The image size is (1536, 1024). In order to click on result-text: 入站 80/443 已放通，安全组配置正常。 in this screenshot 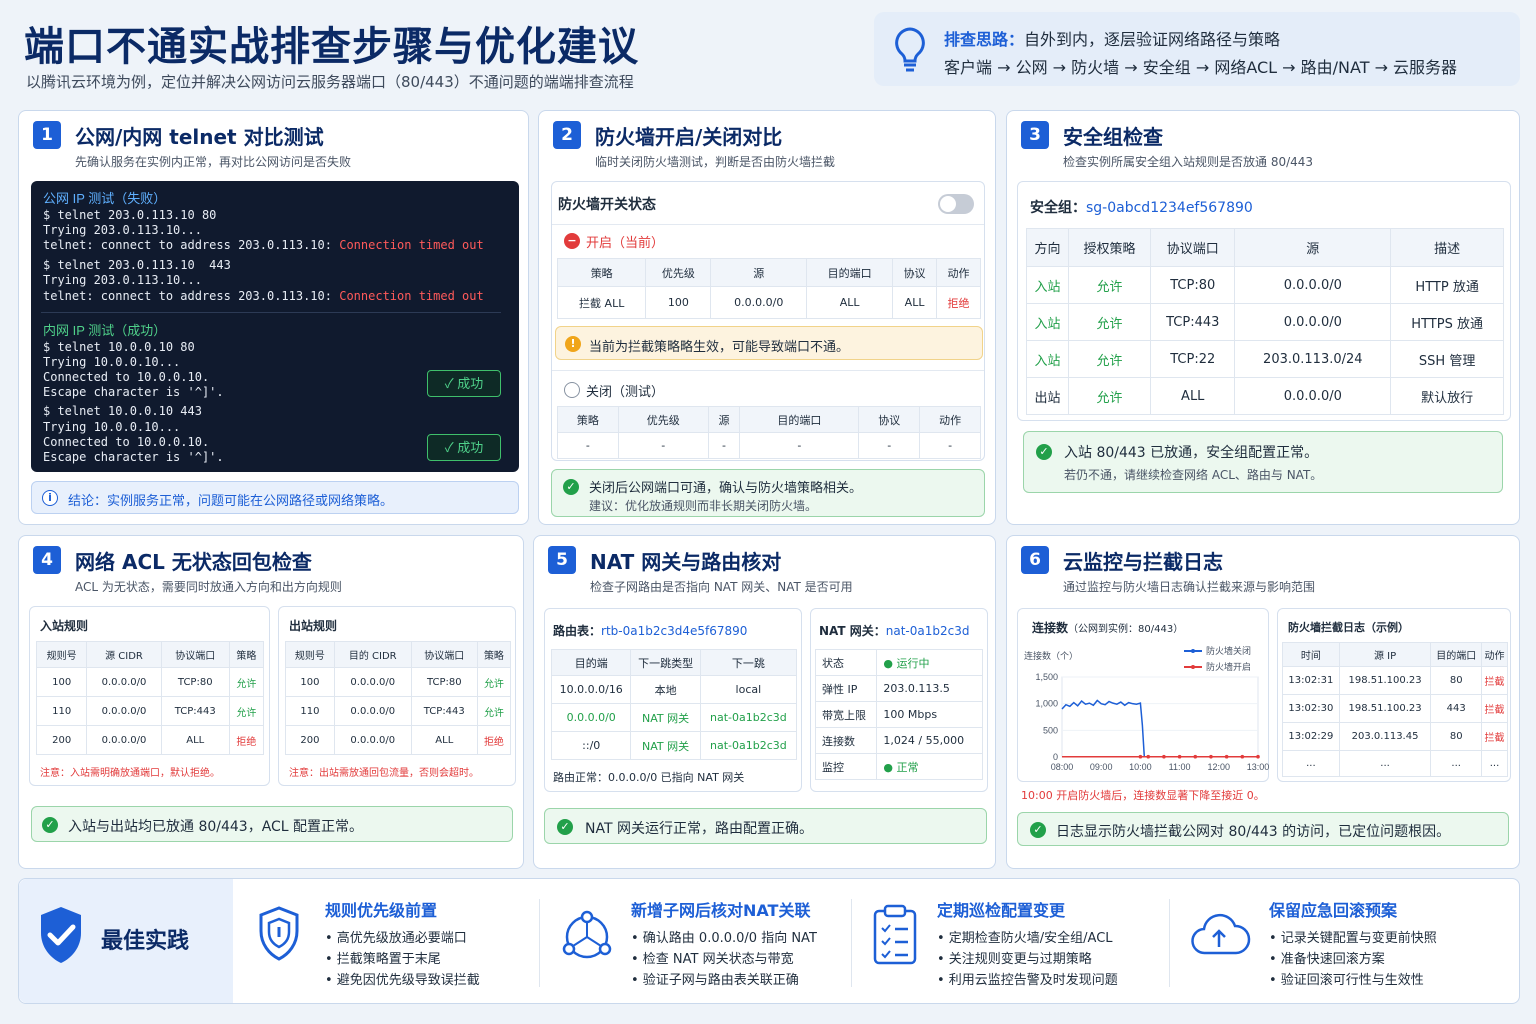, I will do `click(1191, 453)`.